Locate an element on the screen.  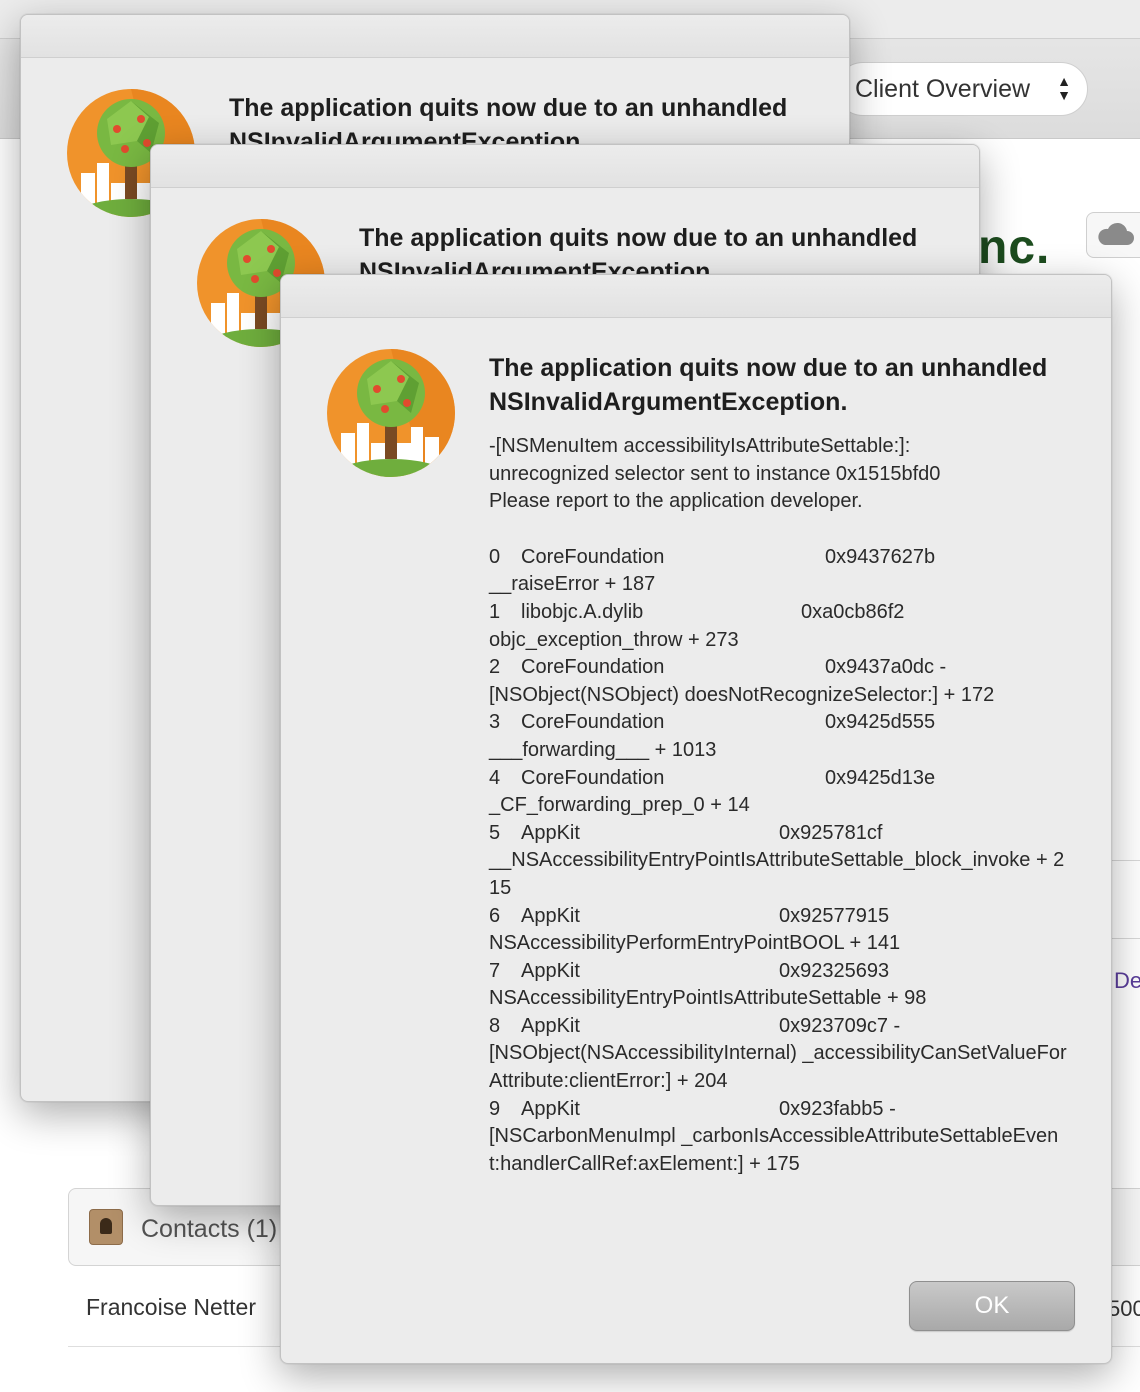
client-view-select-value: Client Overview is located at coordinates (943, 88).